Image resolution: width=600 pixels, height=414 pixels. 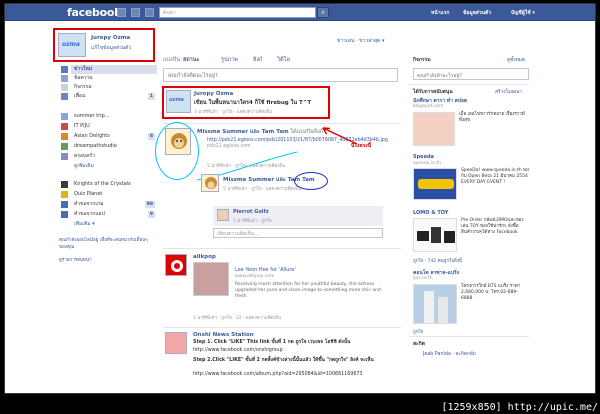 I want to click on link-title: Lee Yeon Hee for 'Allure', so click(x=265, y=270).